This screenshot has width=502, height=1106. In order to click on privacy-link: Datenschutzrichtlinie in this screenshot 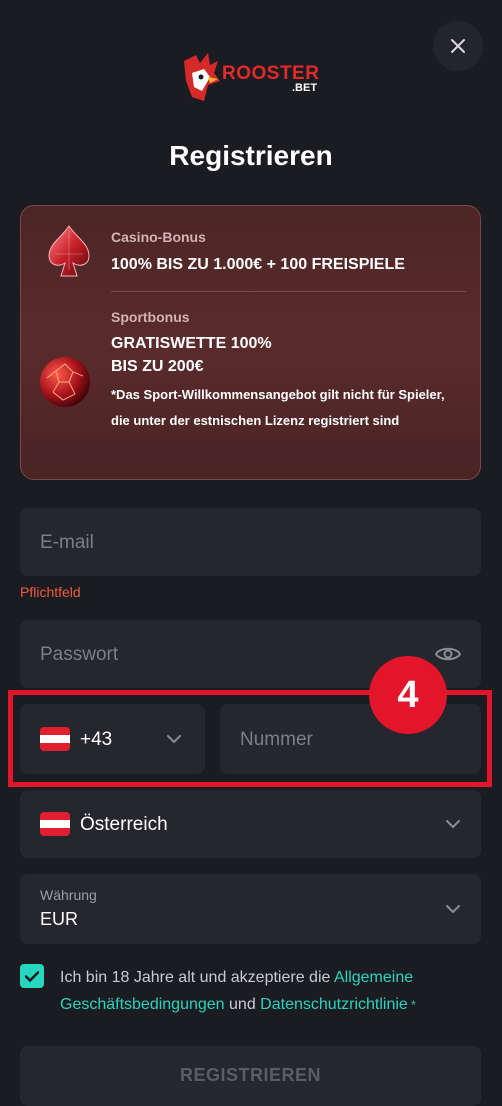, I will do `click(334, 1004)`.